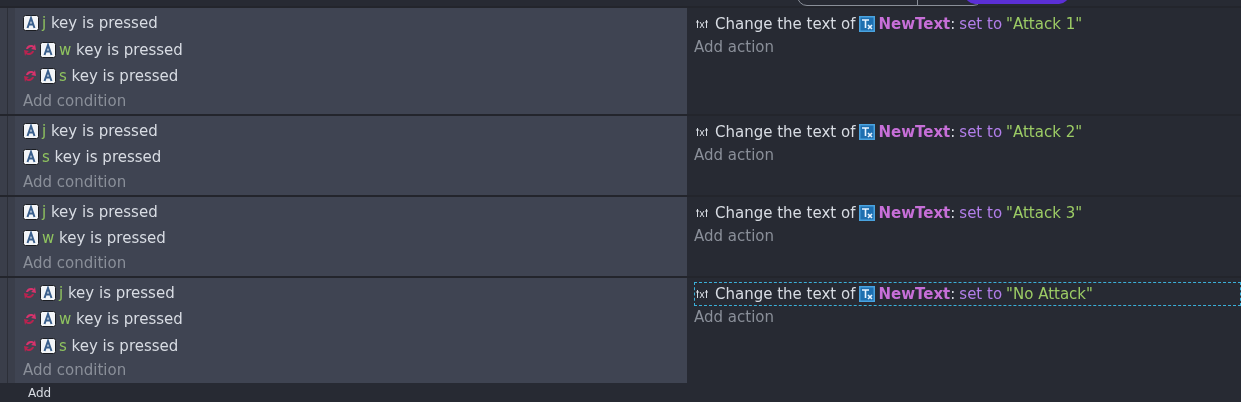 The width and height of the screenshot is (1241, 402). I want to click on value-text: "Attack 2", so click(1044, 131).